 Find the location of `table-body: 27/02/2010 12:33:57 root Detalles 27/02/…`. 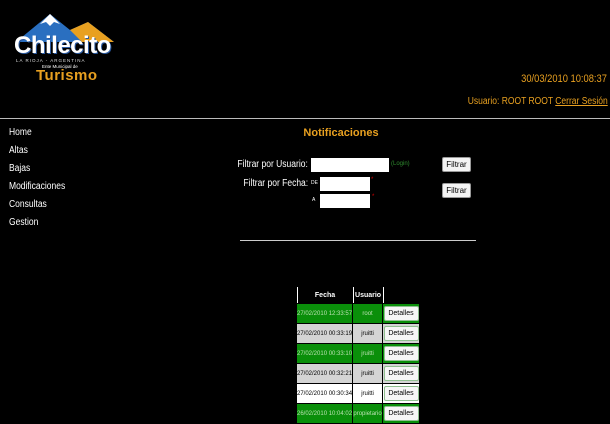

table-body: 27/02/2010 12:33:57 root Detalles 27/02/… is located at coordinates (358, 363).